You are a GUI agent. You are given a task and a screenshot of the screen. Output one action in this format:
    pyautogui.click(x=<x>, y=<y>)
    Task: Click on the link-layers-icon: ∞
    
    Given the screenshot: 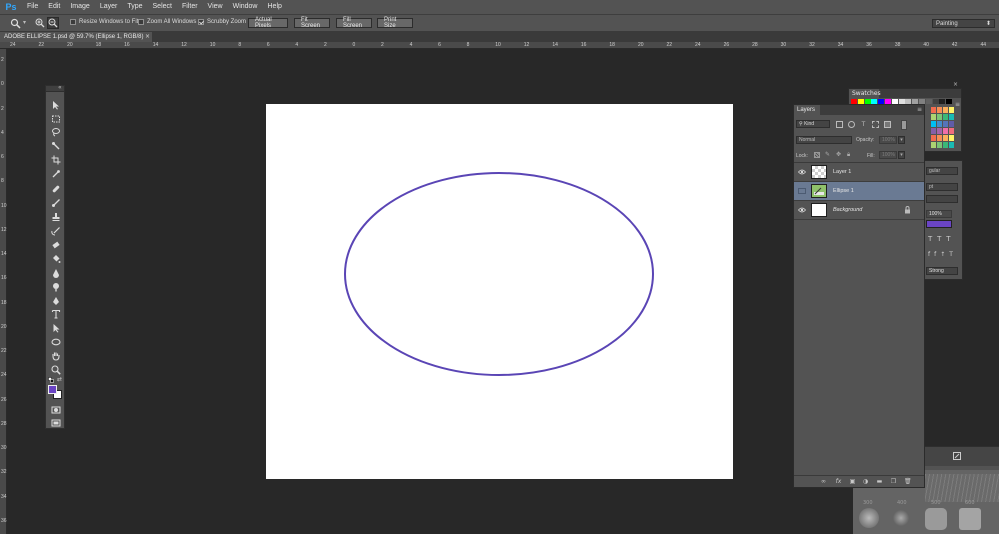 What is the action you would take?
    pyautogui.click(x=823, y=481)
    